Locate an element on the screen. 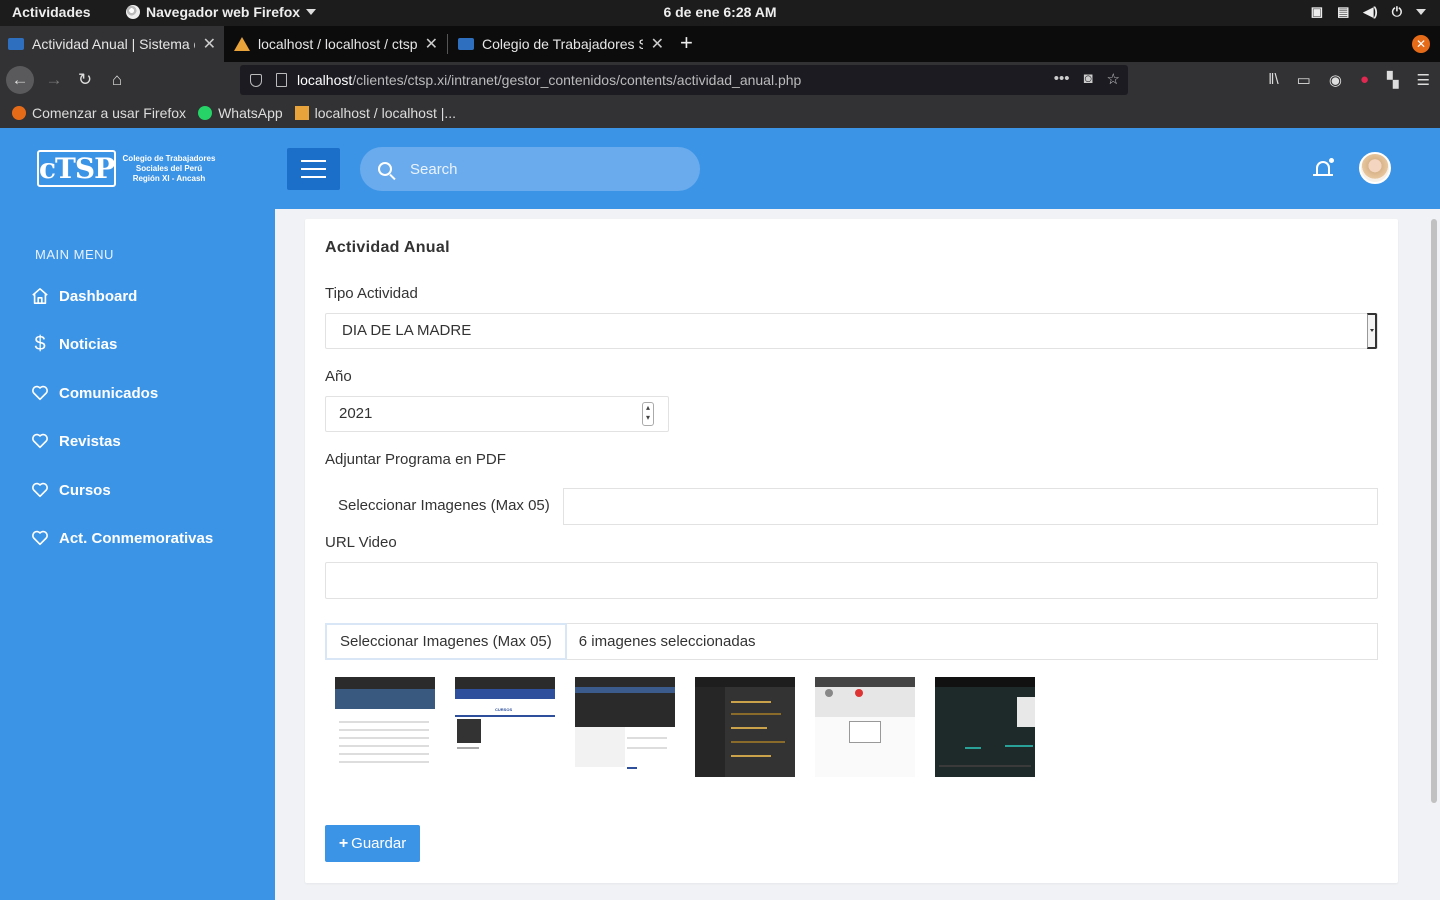  url-video-label: URL Video is located at coordinates (361, 542).